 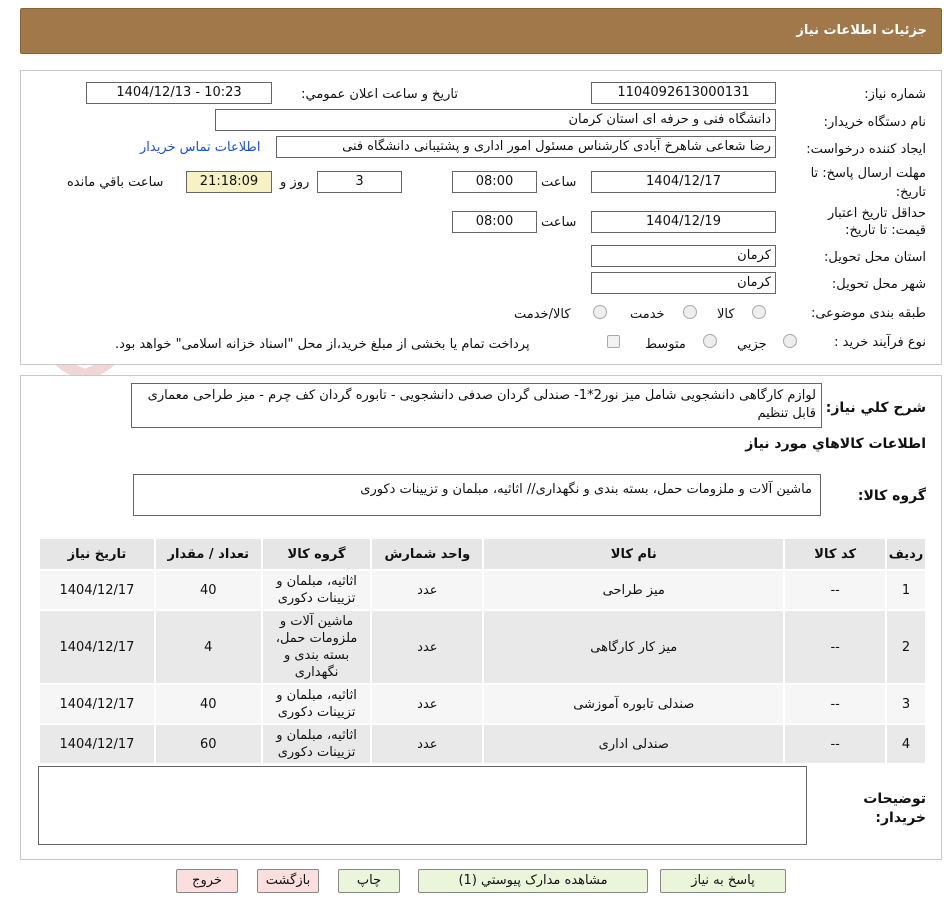 I want to click on row-name: صندلی اداری, so click(x=634, y=744).